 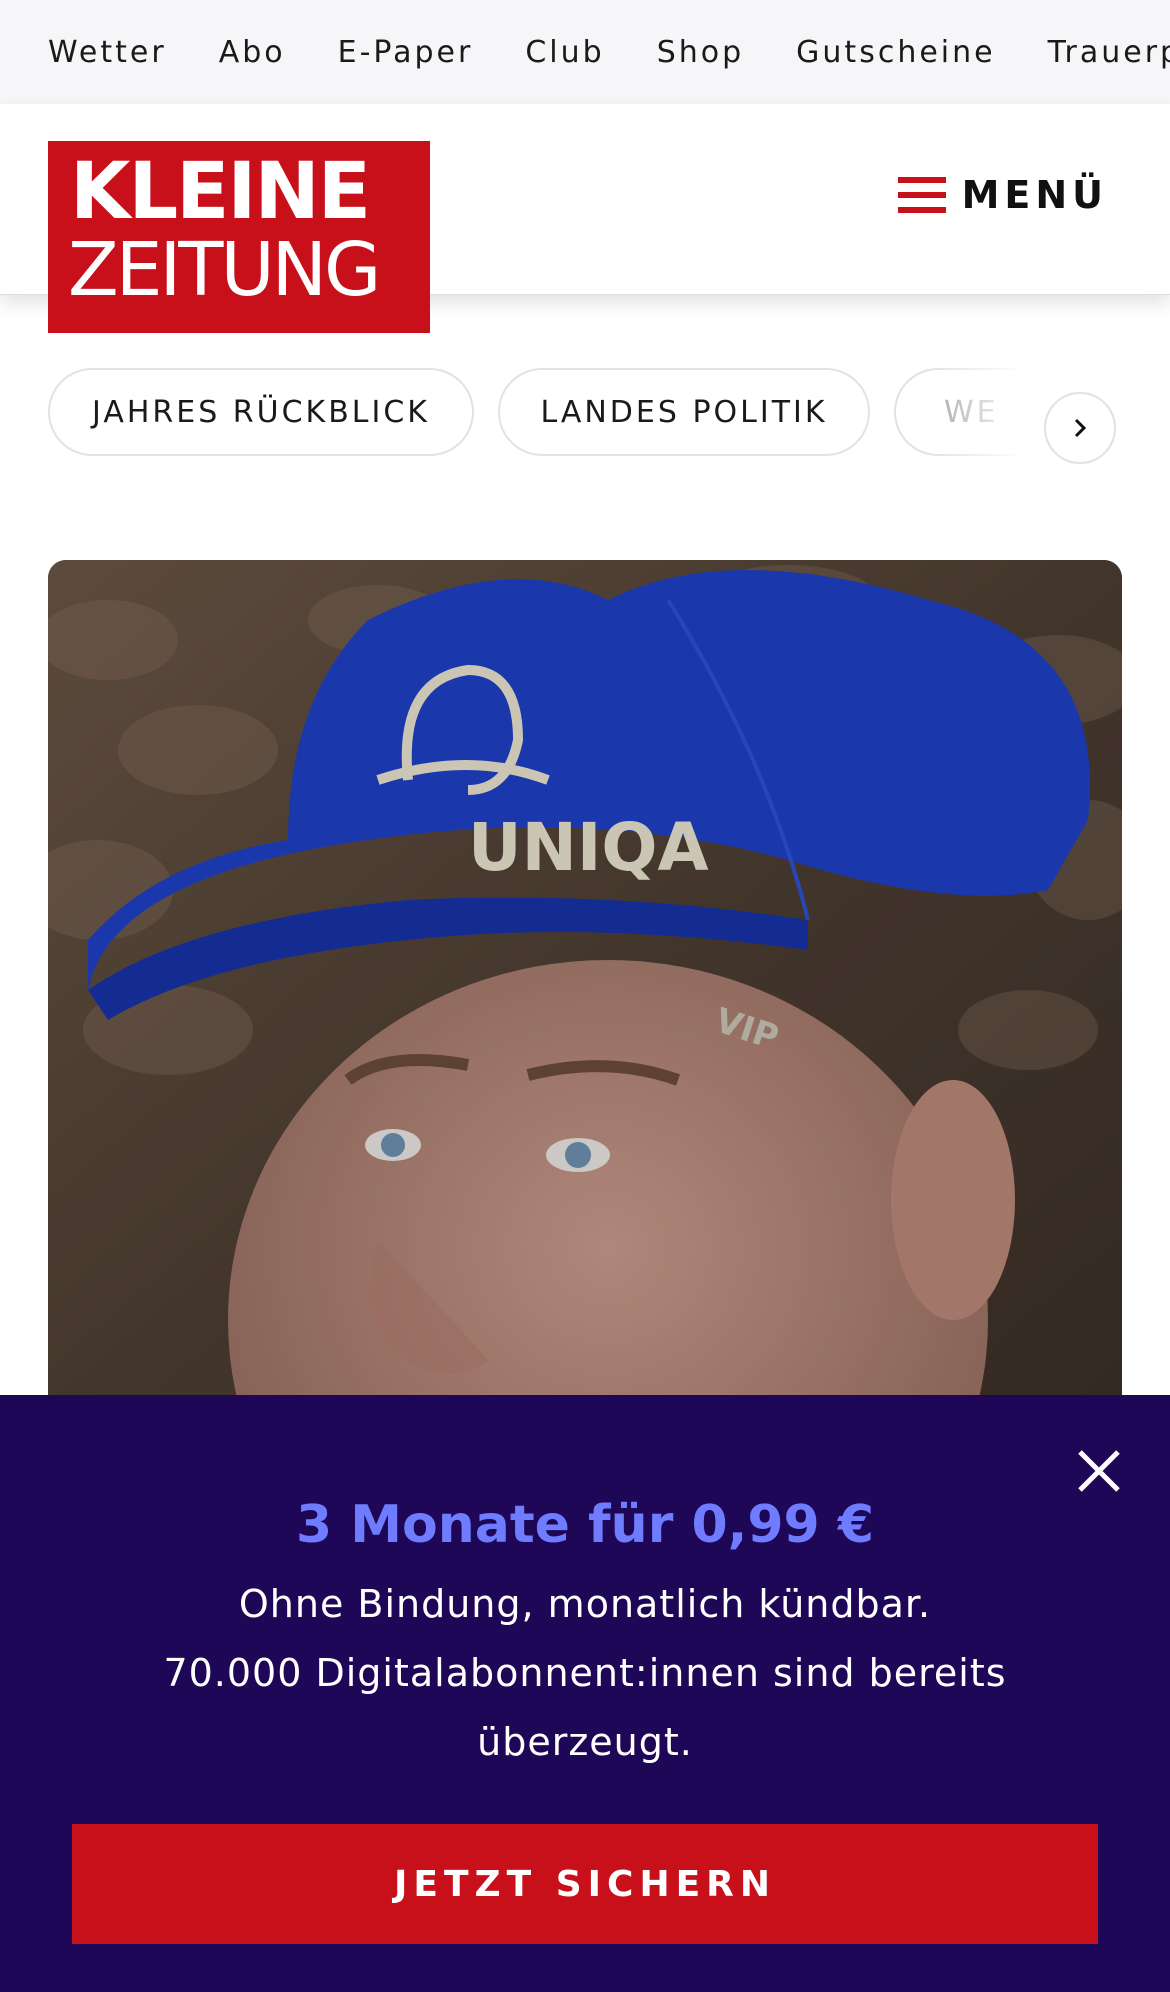 I want to click on chevron-right-icon, so click(x=1080, y=428).